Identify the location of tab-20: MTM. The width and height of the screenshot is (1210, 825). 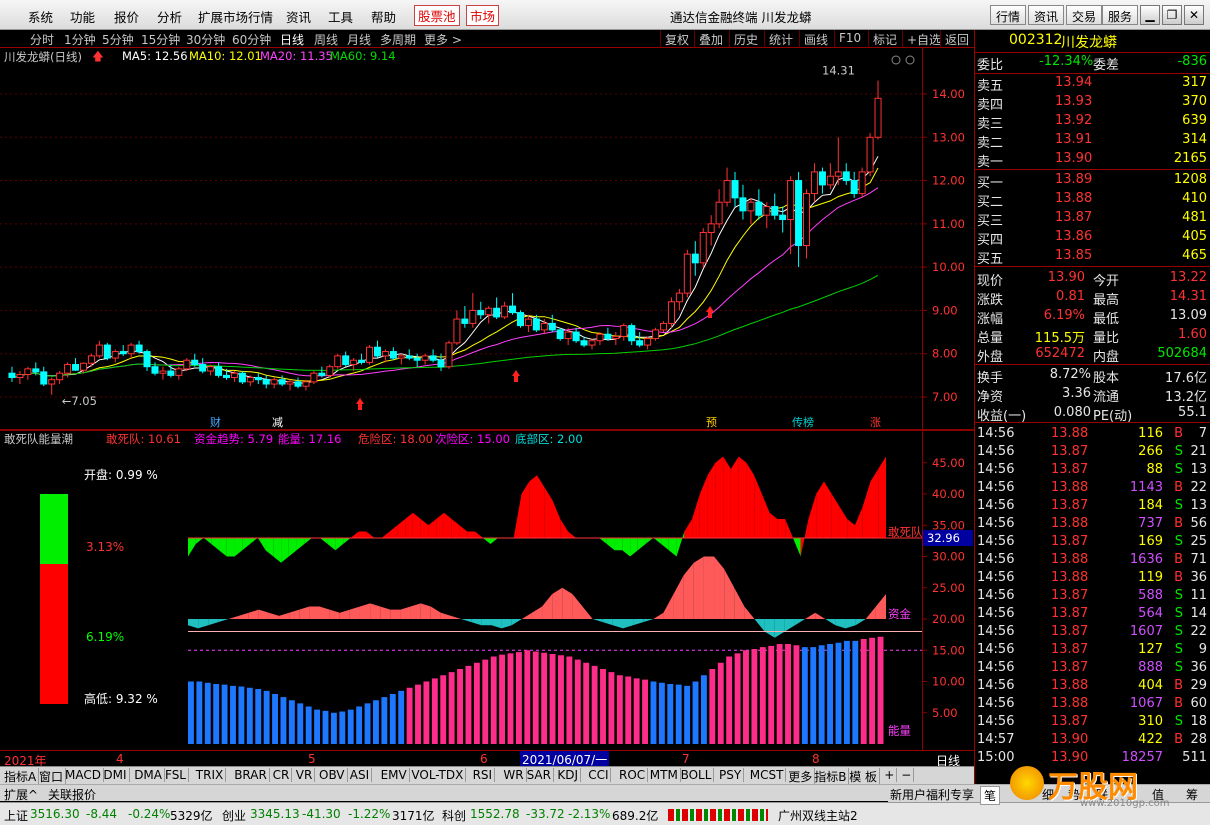
(664, 775).